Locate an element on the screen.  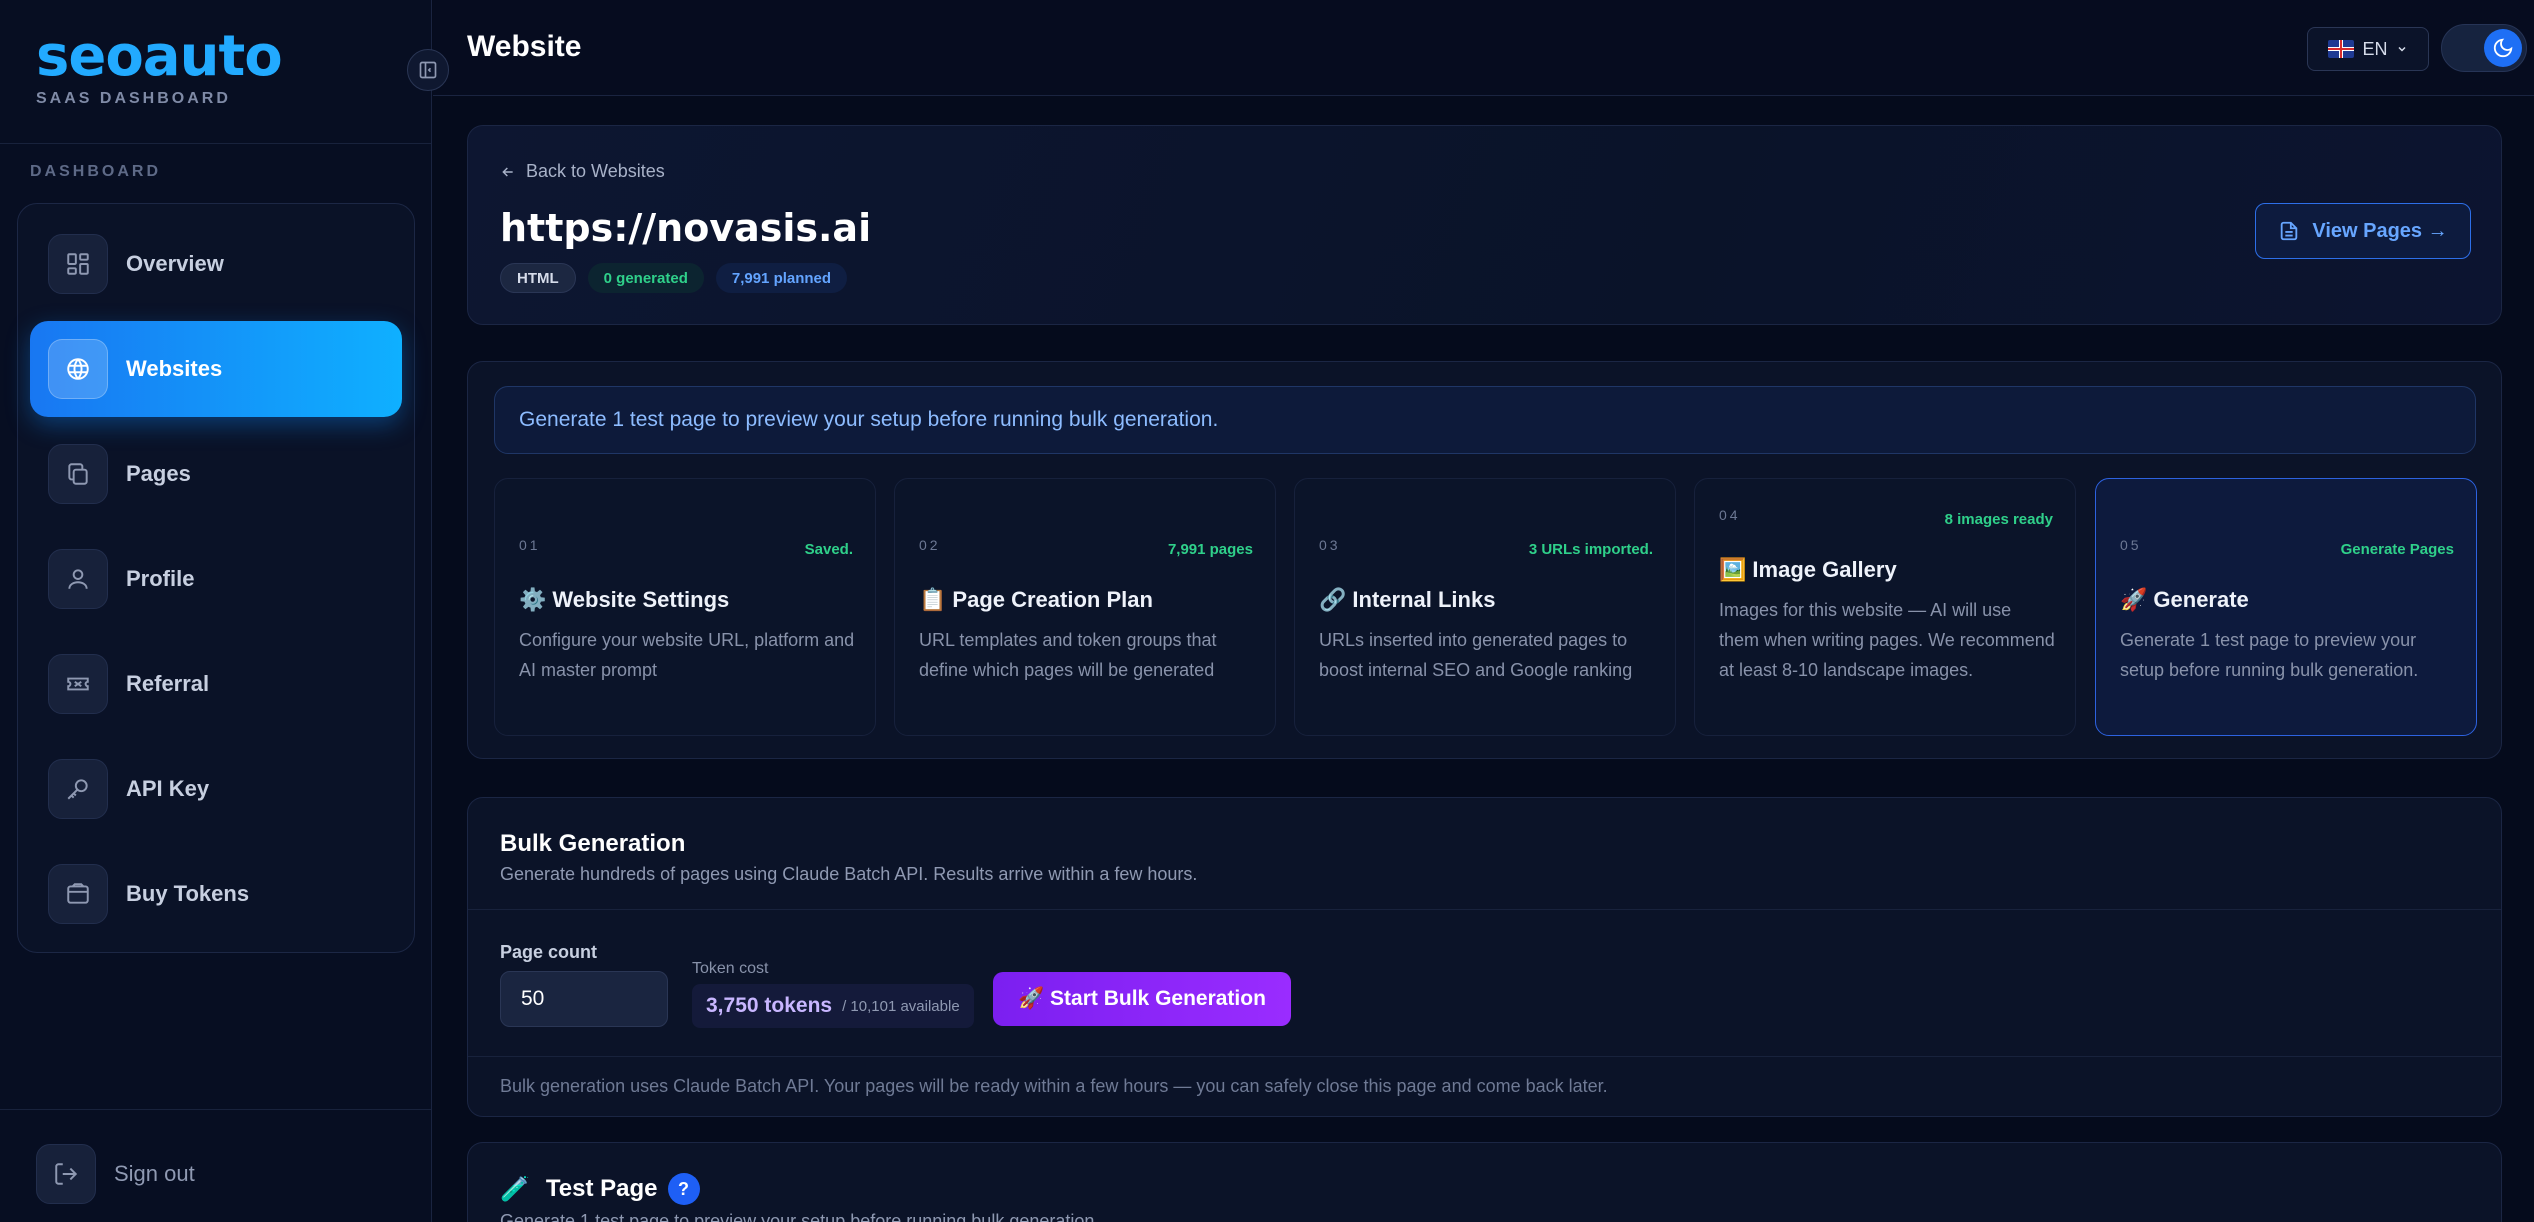
step-number: 04 is located at coordinates (1730, 515).